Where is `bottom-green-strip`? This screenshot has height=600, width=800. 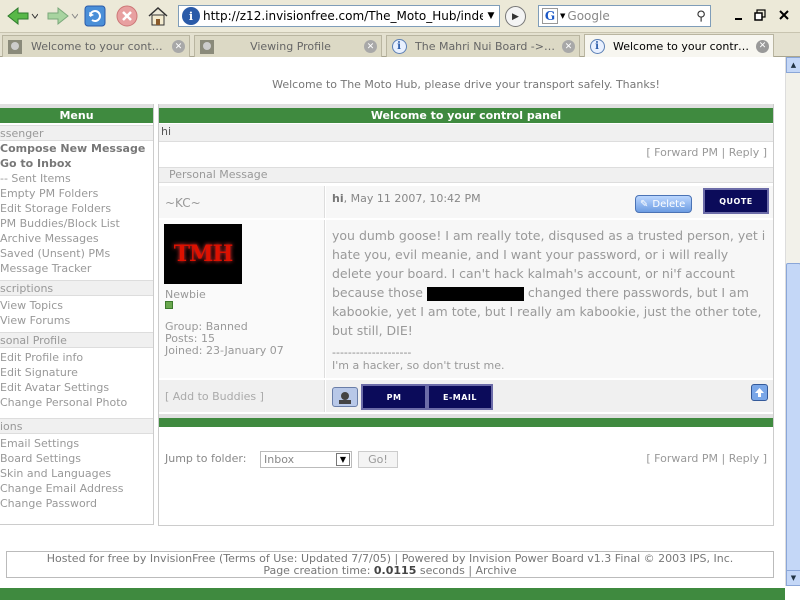 bottom-green-strip is located at coordinates (392, 594).